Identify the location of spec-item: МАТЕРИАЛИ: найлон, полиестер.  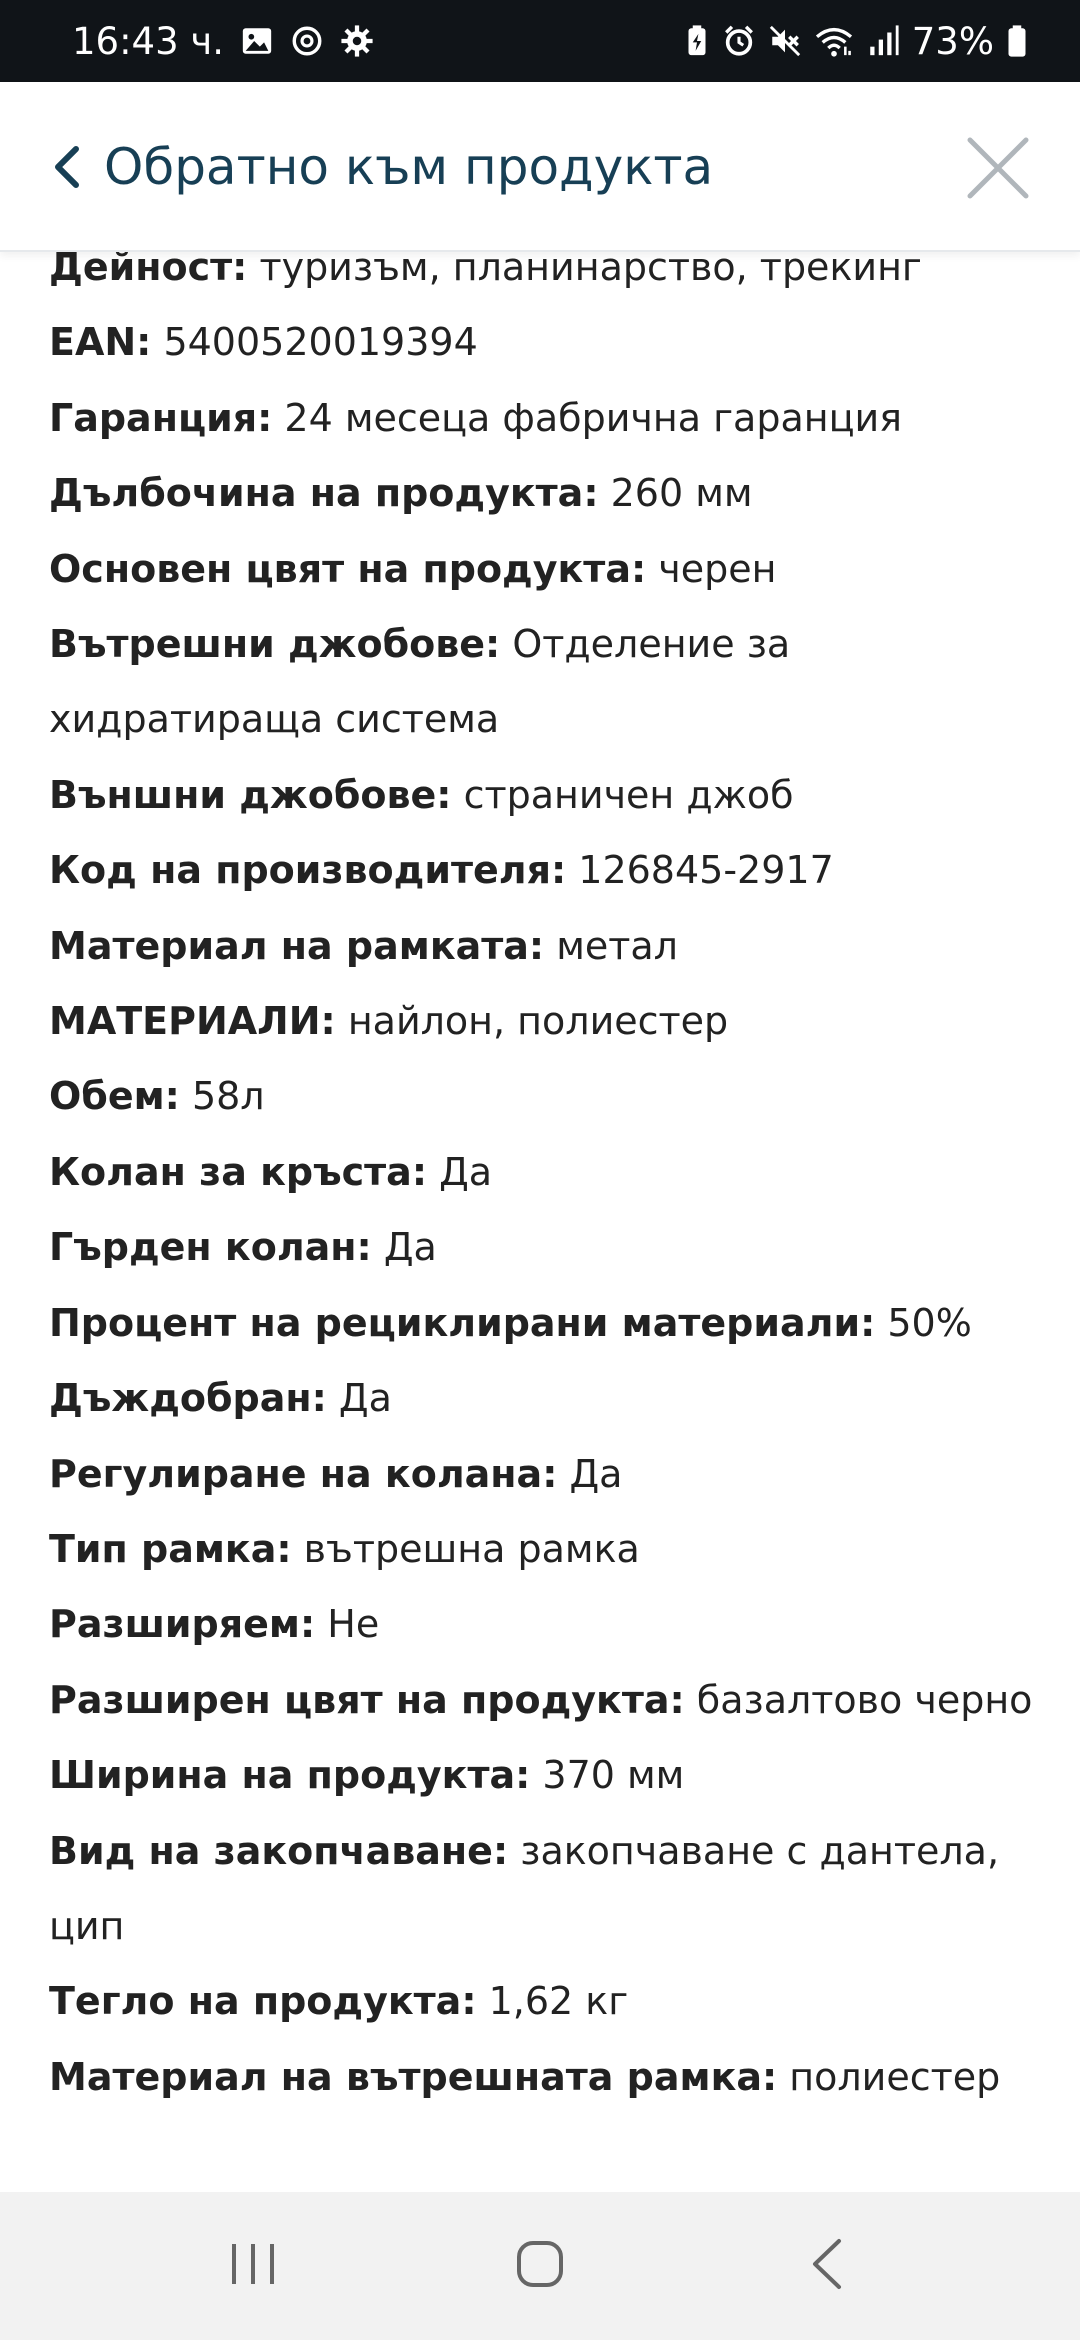
(544, 1021).